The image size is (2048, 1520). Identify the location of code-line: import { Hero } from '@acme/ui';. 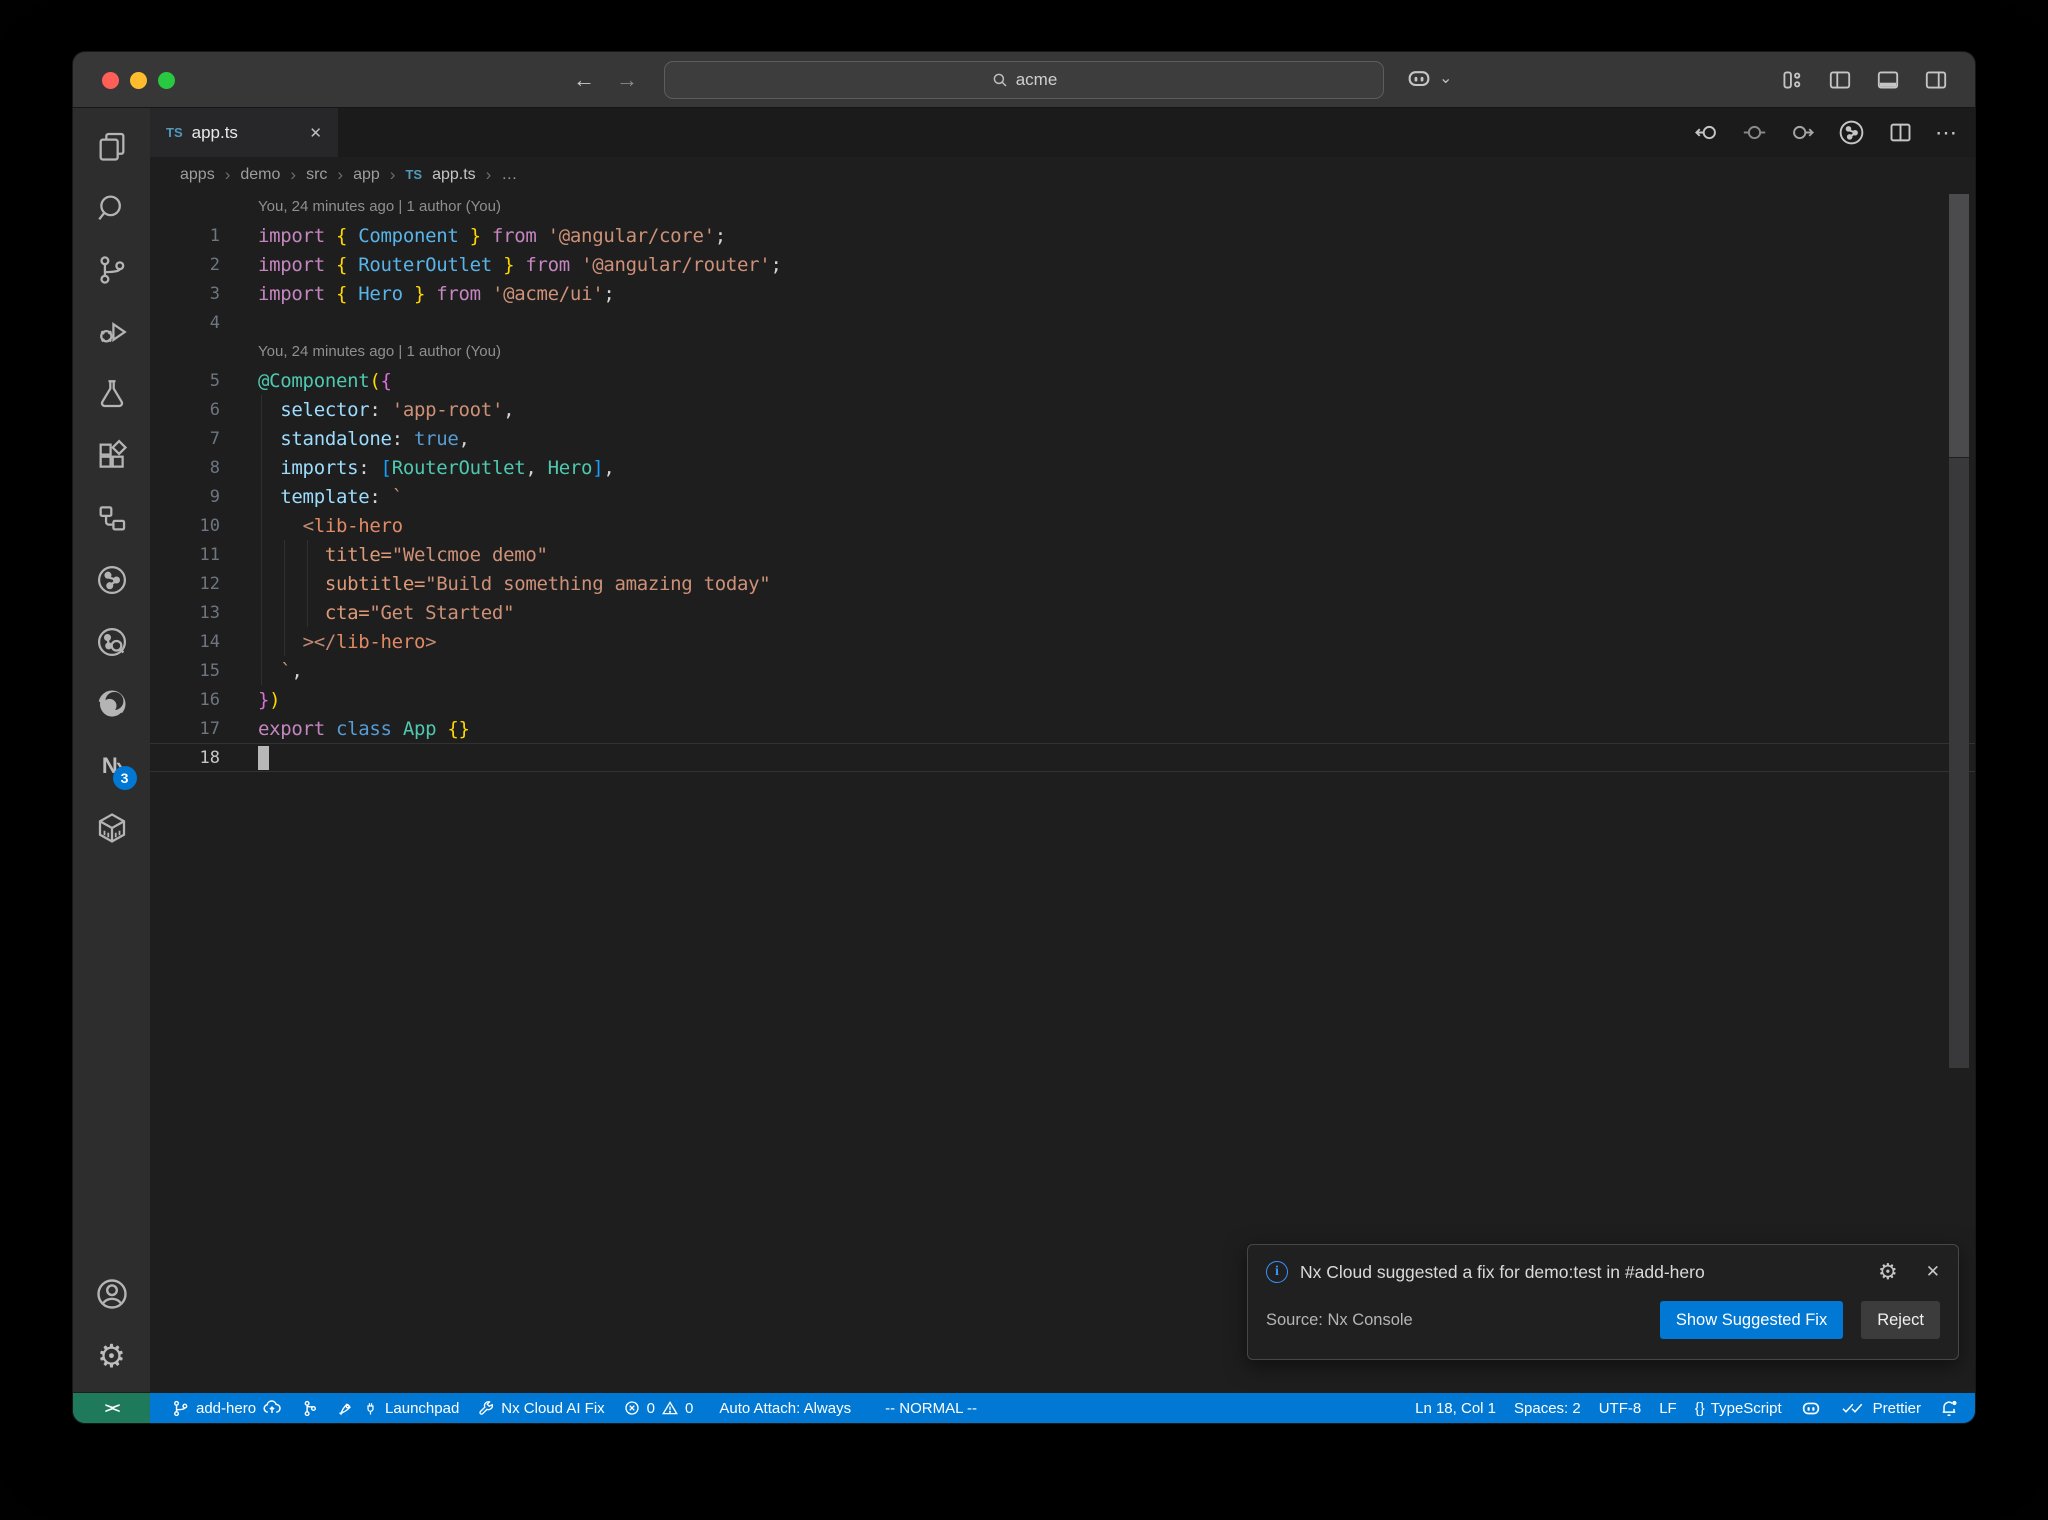
(436, 294).